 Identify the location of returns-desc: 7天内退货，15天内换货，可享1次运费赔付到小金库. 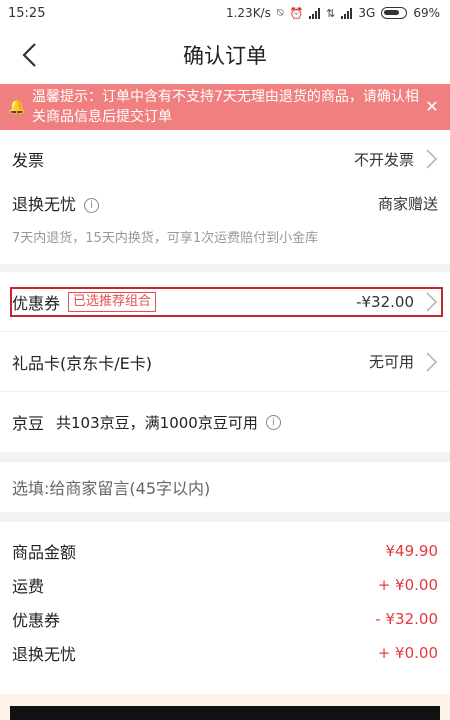
(165, 238).